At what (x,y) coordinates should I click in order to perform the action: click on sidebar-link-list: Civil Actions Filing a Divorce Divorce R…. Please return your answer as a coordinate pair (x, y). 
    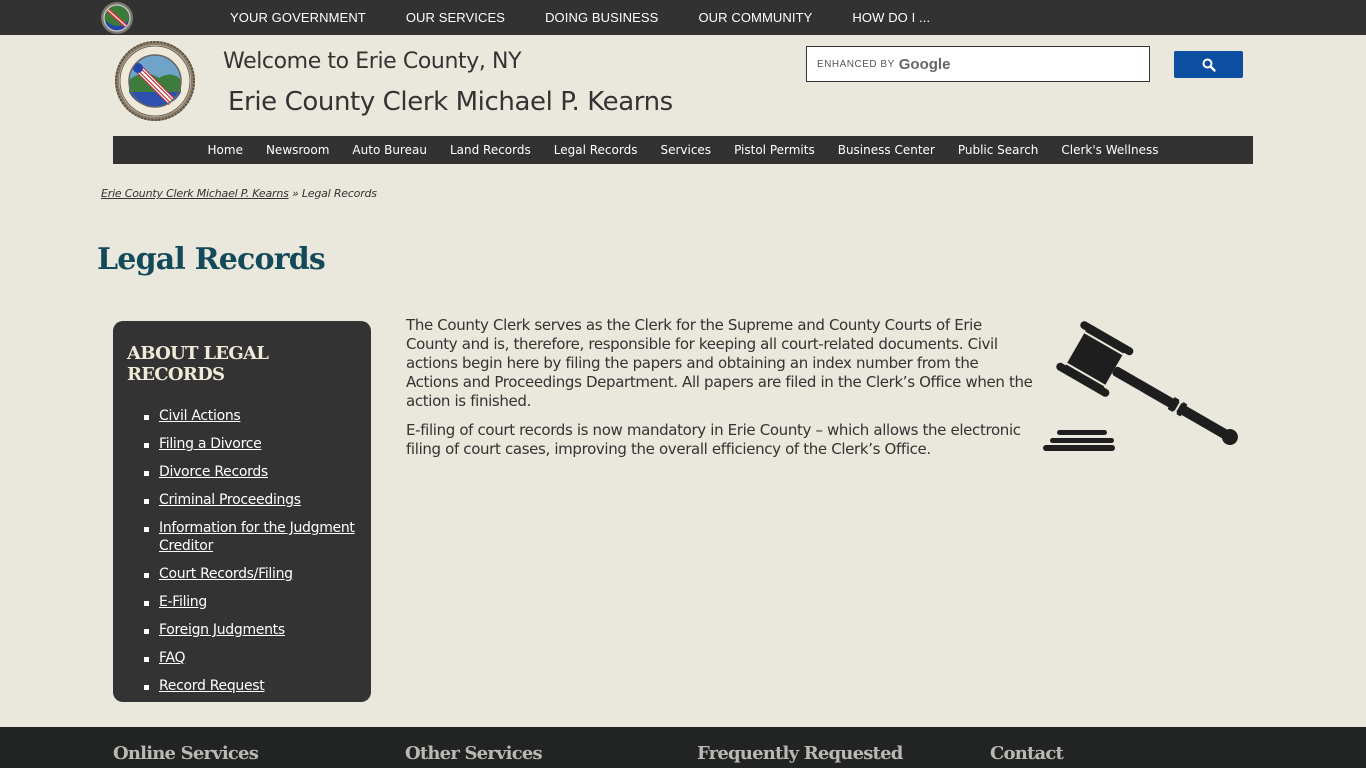
    Looking at the image, I should click on (242, 551).